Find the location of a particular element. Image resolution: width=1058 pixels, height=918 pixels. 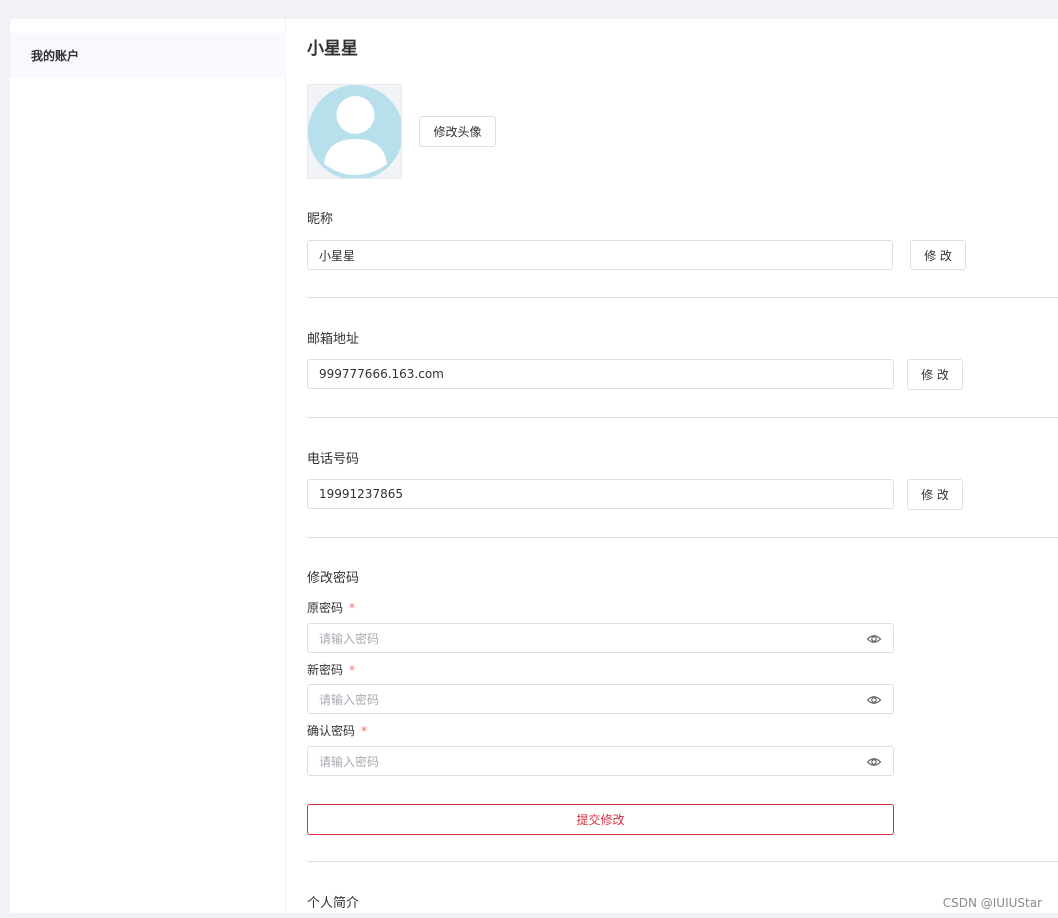

modify-email-button: 修 改 is located at coordinates (935, 374).